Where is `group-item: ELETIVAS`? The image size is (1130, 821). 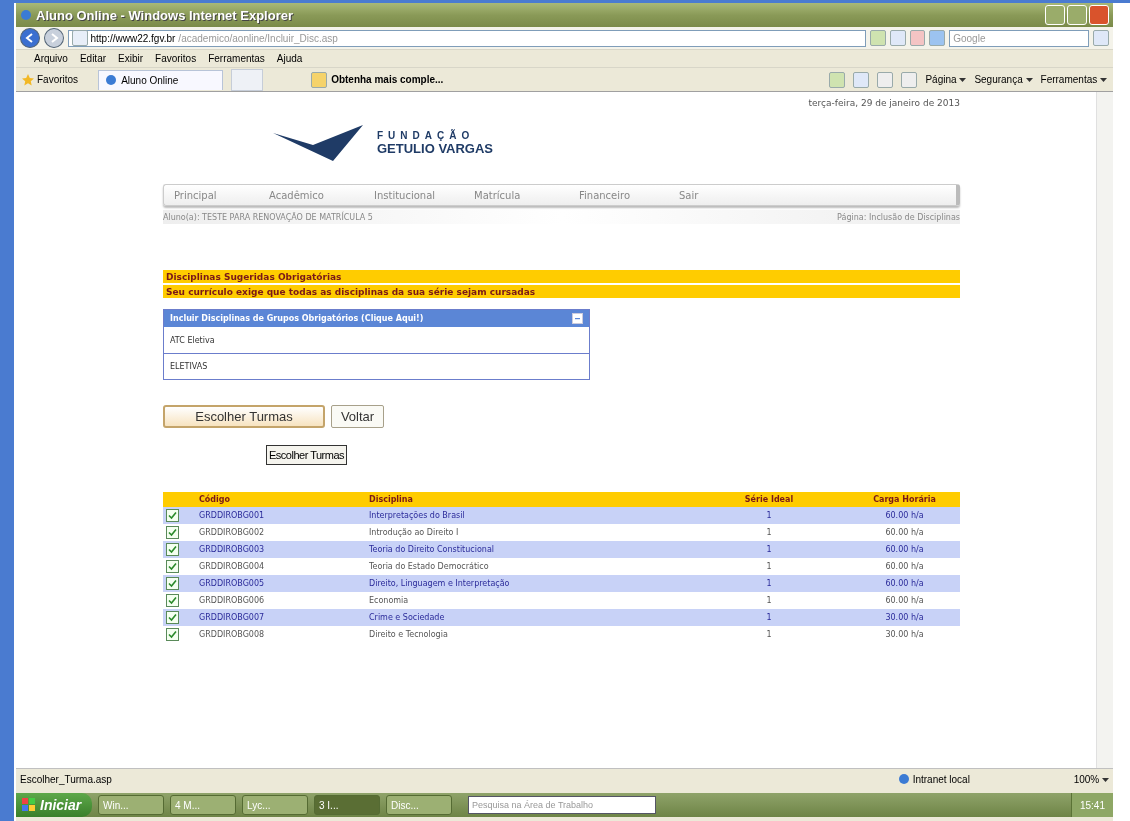 group-item: ELETIVAS is located at coordinates (376, 366).